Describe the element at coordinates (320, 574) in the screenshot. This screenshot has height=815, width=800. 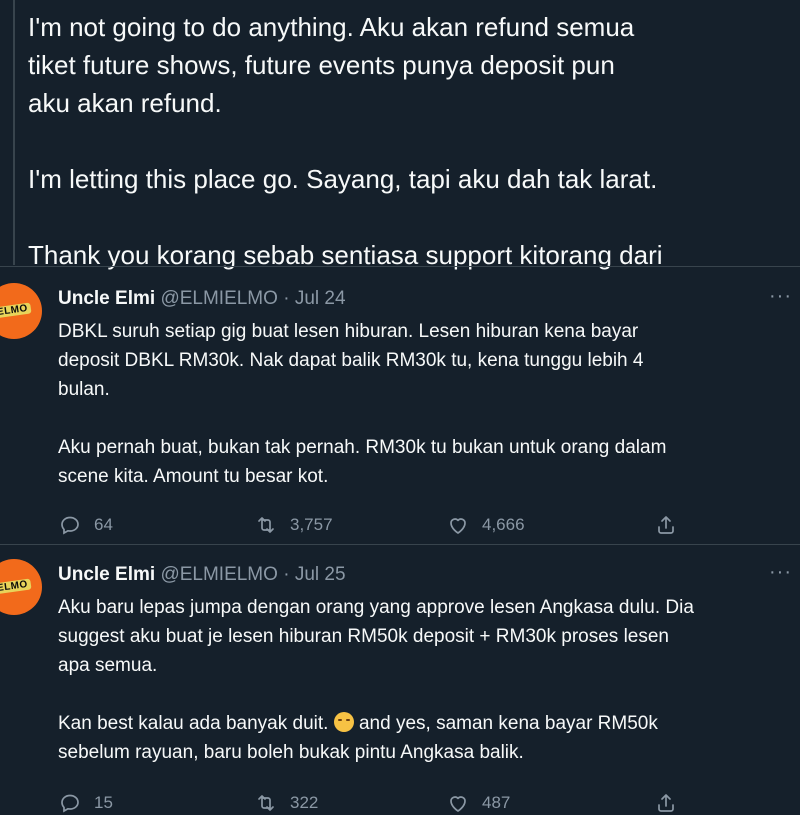
I see `tweet-date: Jul 25` at that location.